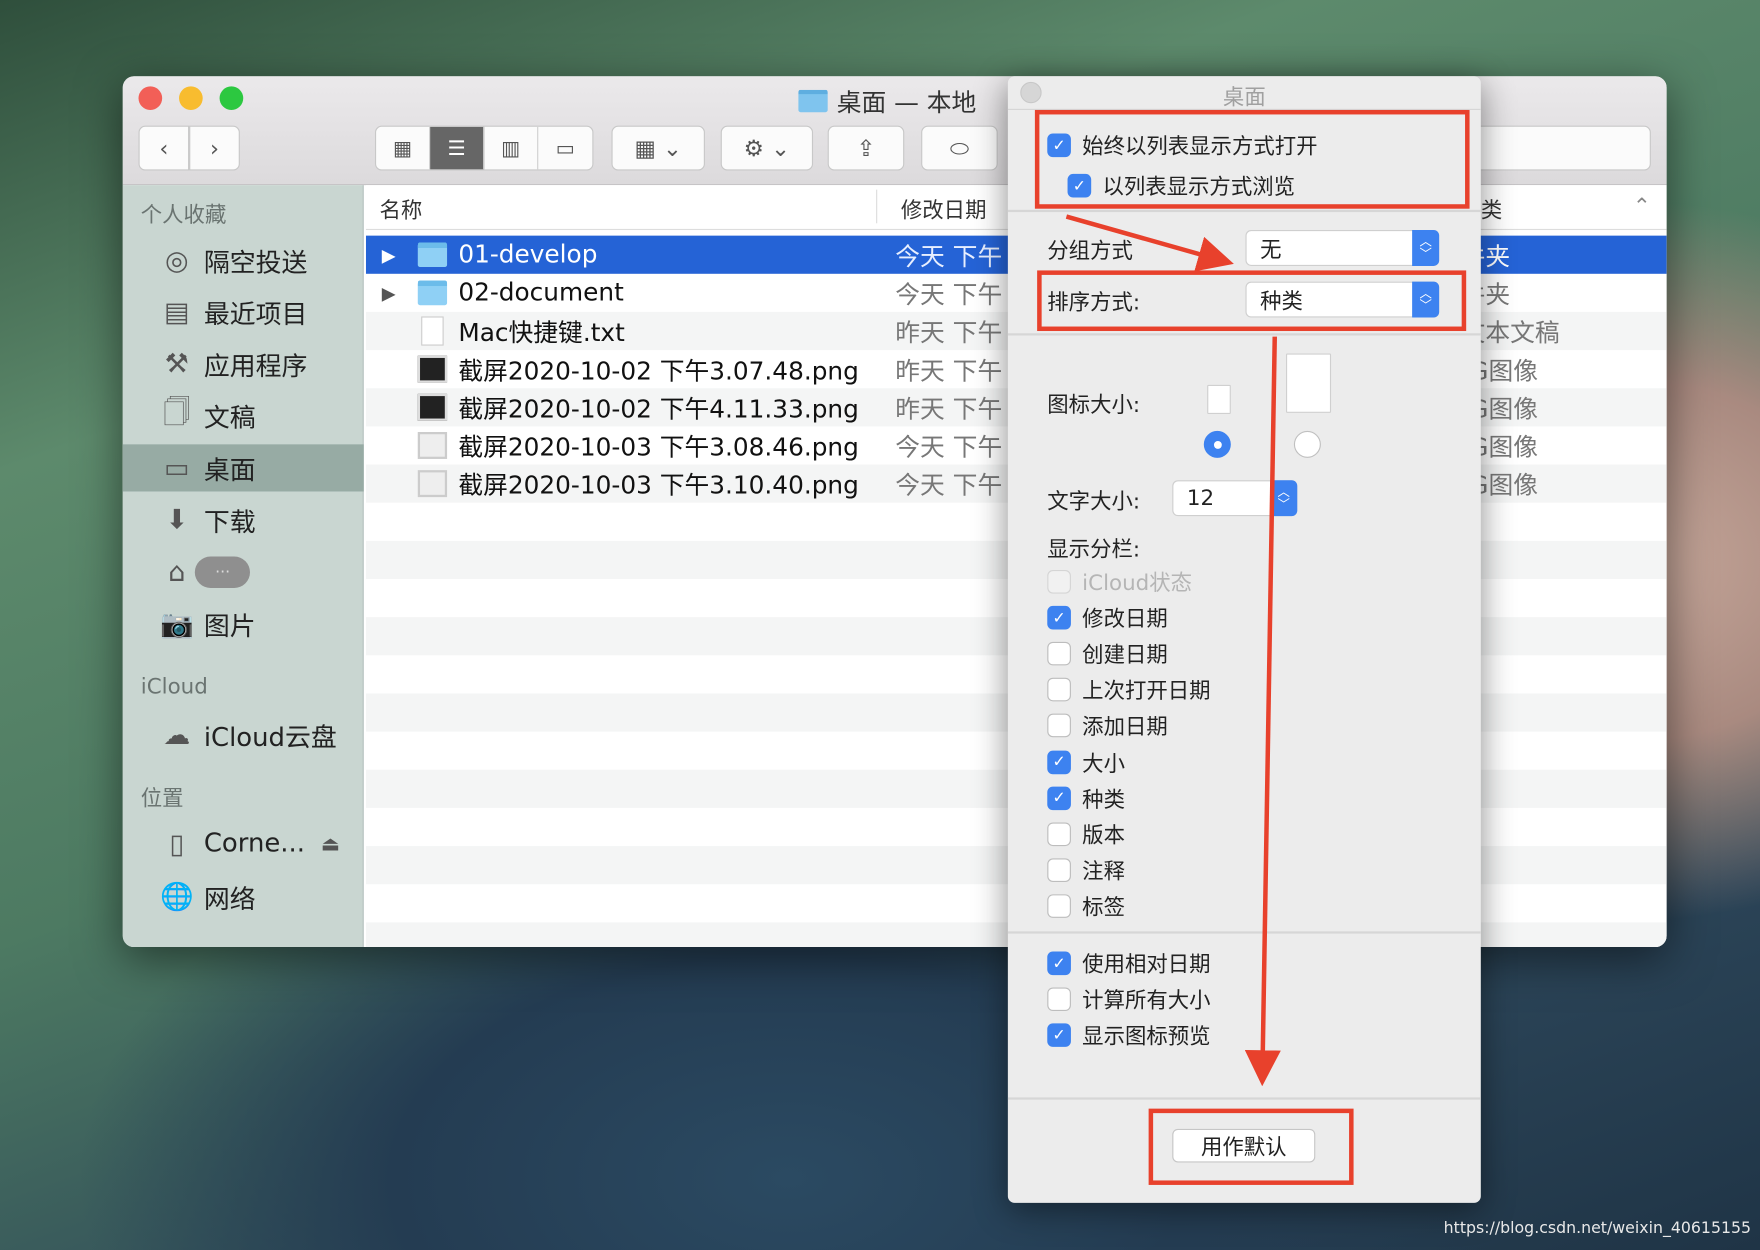 This screenshot has width=1760, height=1250. What do you see at coordinates (1252, 301) in the screenshot?
I see `annotation-box-sort` at bounding box center [1252, 301].